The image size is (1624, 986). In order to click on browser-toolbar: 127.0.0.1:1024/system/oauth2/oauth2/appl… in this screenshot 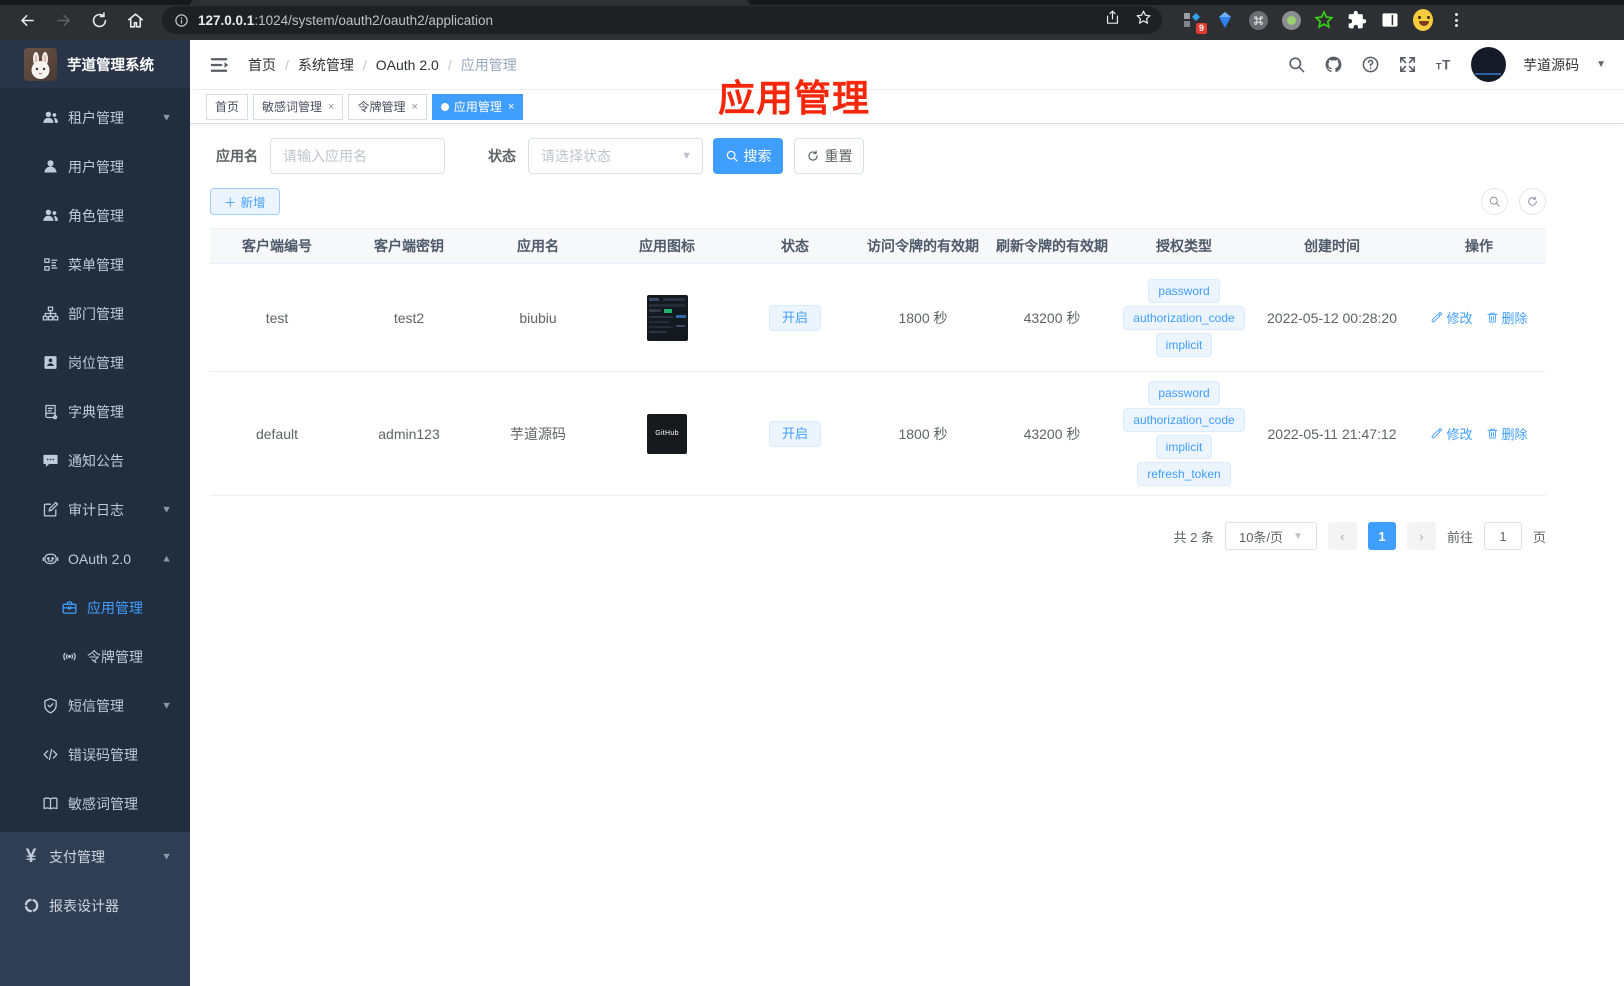, I will do `click(812, 20)`.